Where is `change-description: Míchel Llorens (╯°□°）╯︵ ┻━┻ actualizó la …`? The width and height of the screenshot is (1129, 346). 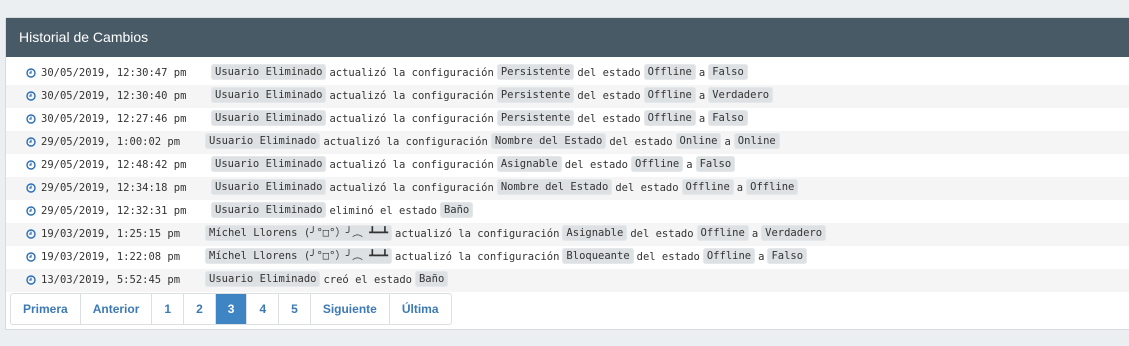
change-description: Míchel Llorens (╯°□°）╯︵ ┻━┻ actualizó la … is located at coordinates (516, 234).